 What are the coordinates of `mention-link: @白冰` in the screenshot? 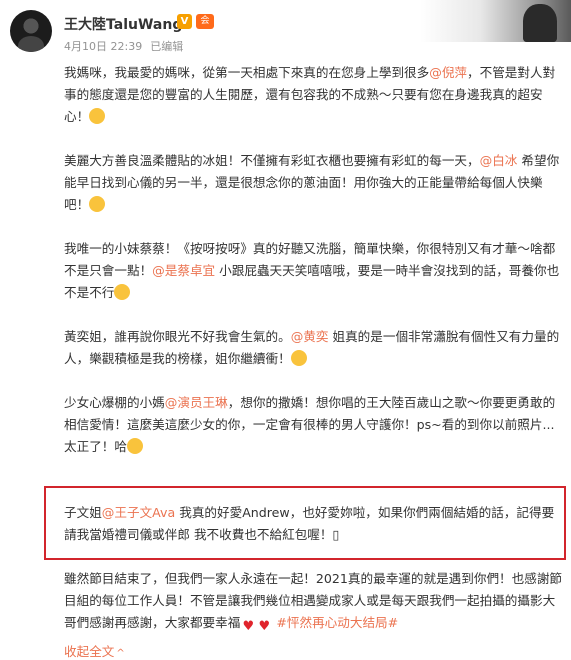 It's located at (499, 160).